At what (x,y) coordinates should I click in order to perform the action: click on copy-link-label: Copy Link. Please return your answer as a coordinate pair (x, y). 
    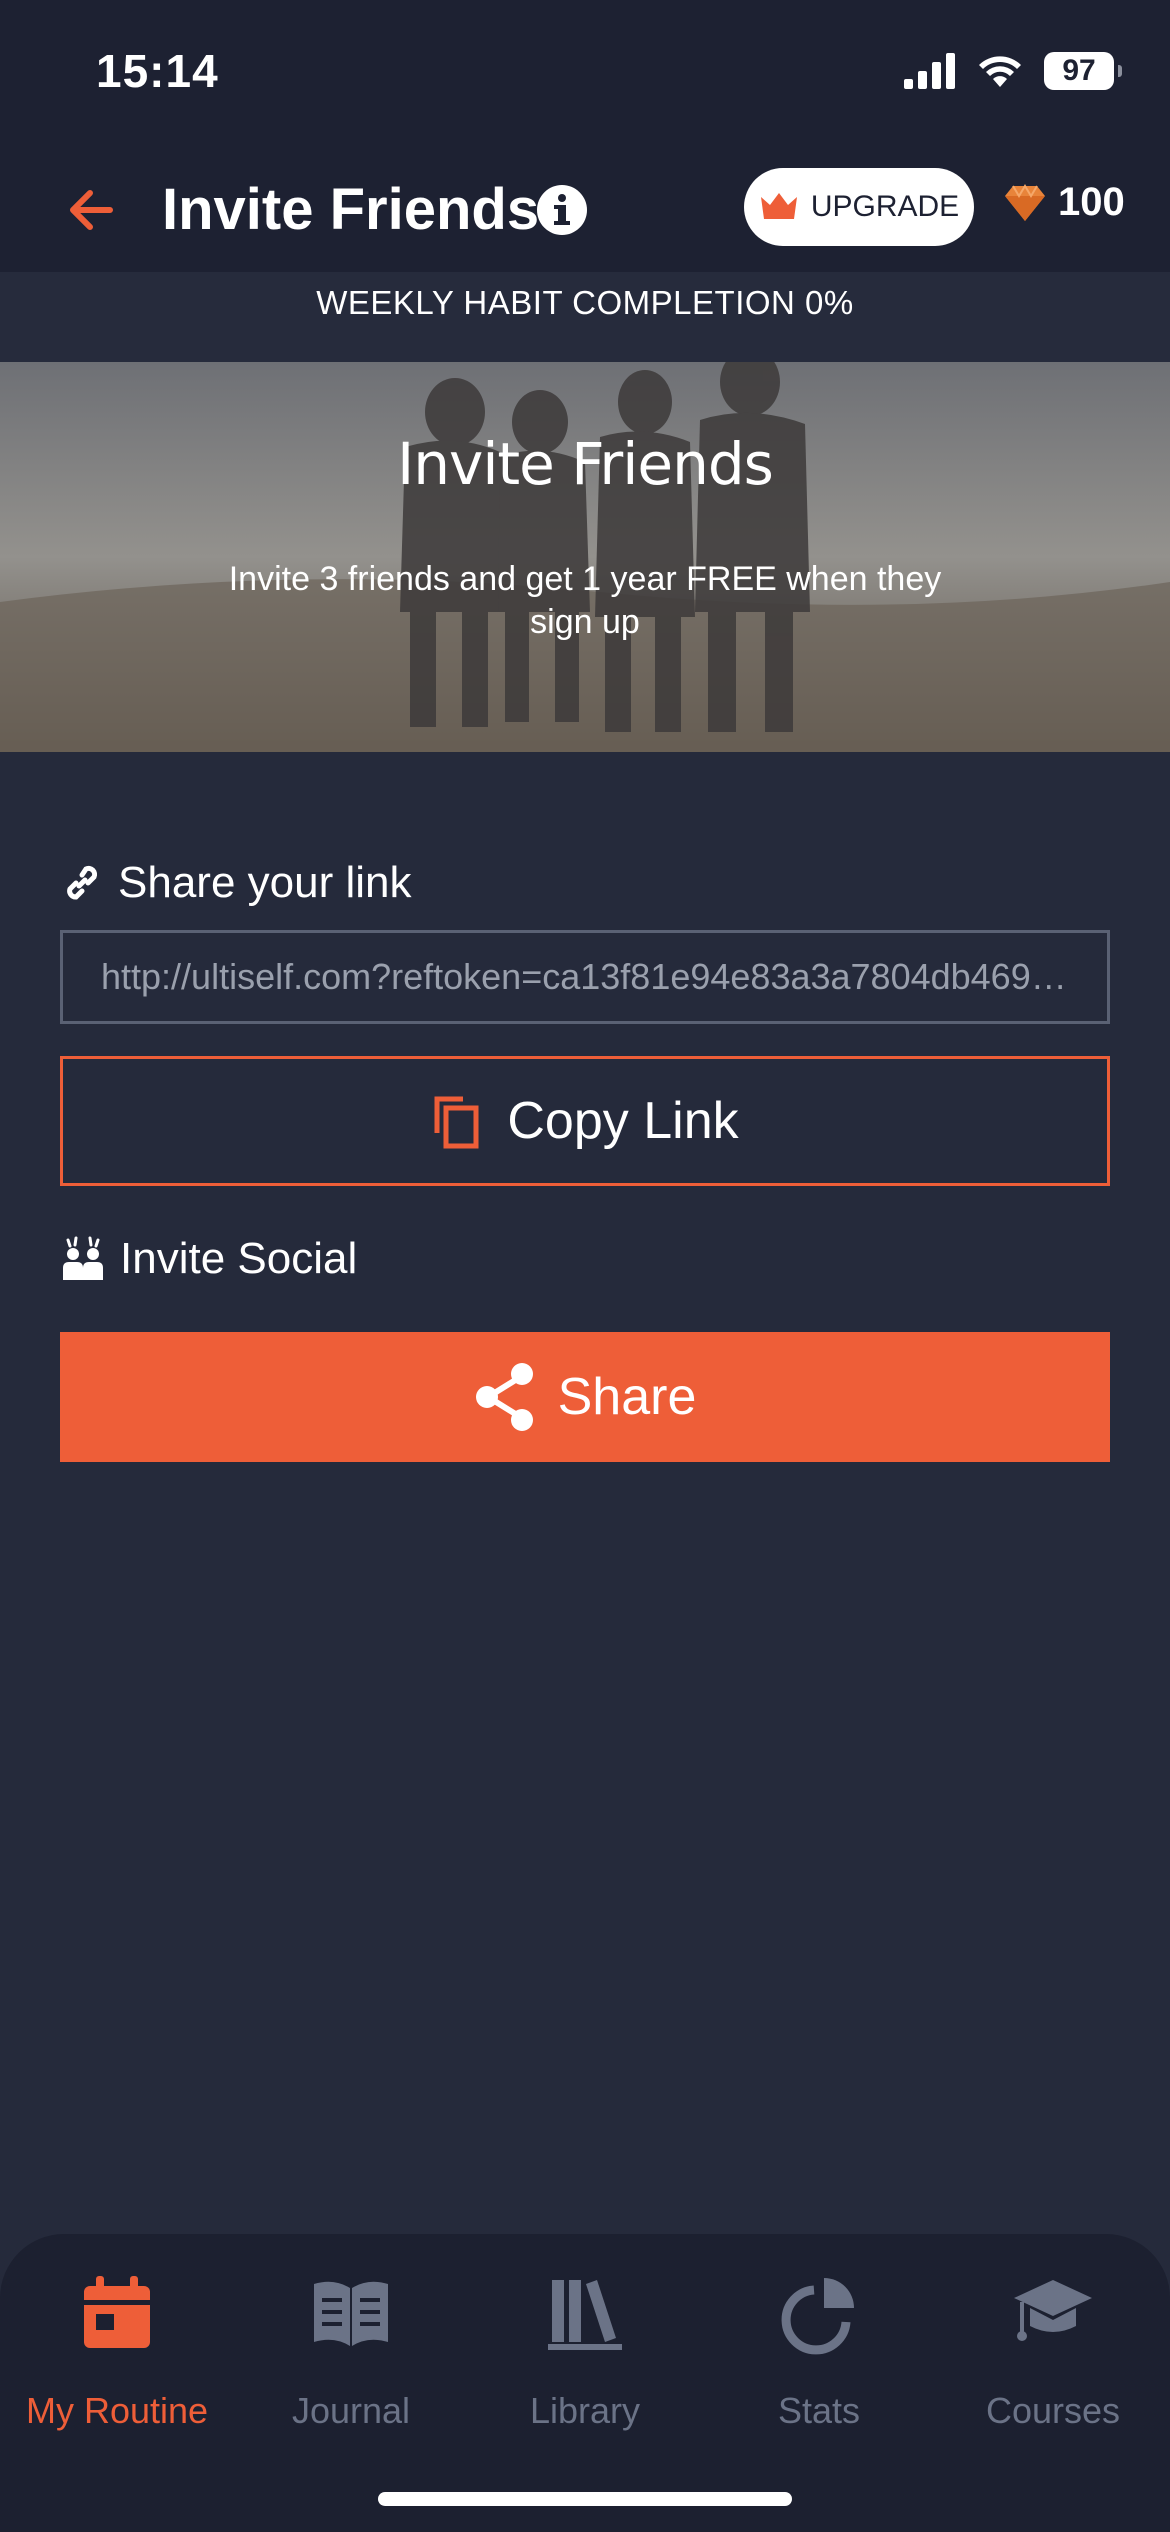
    Looking at the image, I should click on (623, 1121).